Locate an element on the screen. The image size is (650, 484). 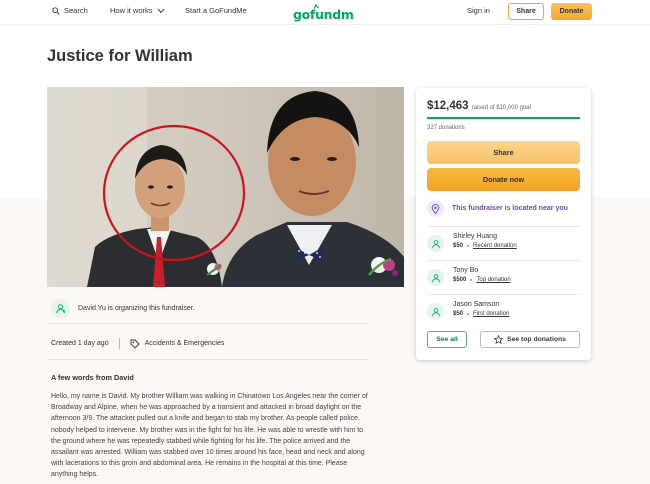
star-icon is located at coordinates (499, 339).